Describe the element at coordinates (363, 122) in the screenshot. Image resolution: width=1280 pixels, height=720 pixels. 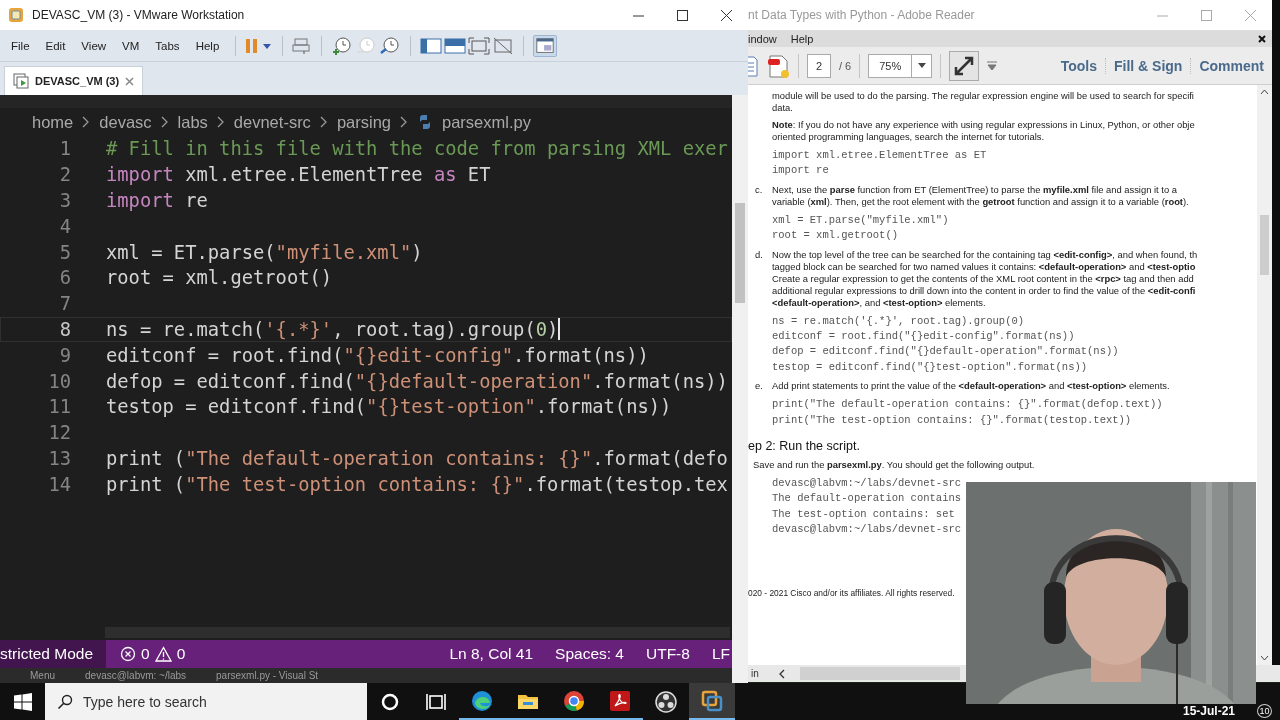
I see `breadcrumb-item: parsing` at that location.